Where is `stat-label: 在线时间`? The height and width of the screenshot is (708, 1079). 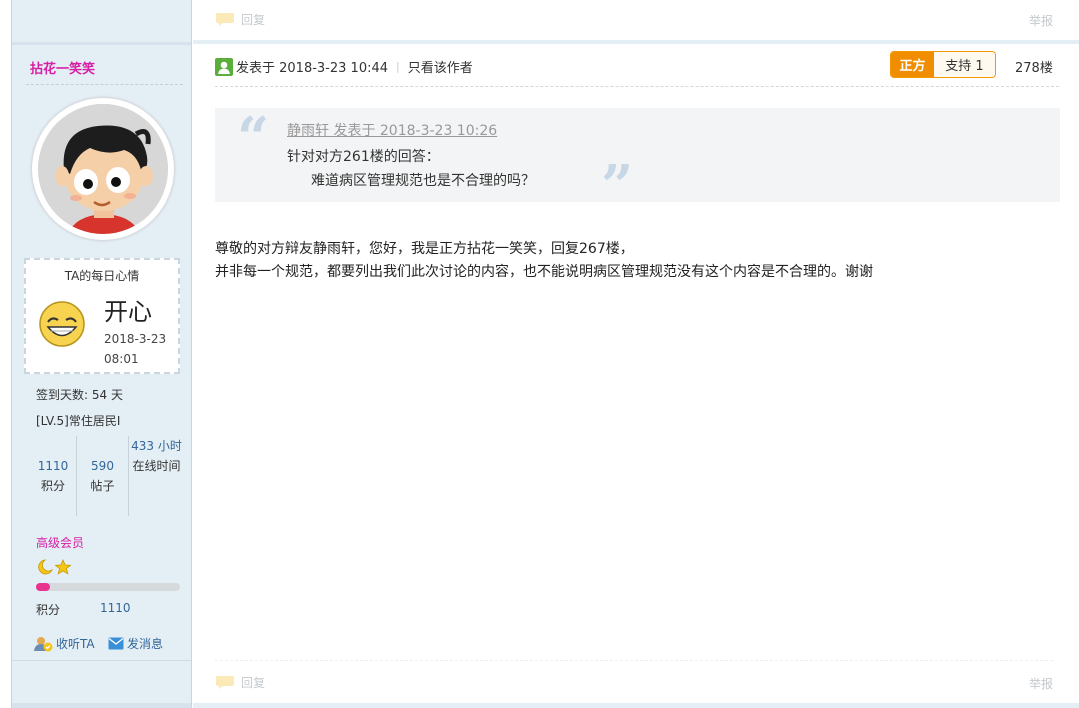
stat-label: 在线时间 is located at coordinates (156, 466).